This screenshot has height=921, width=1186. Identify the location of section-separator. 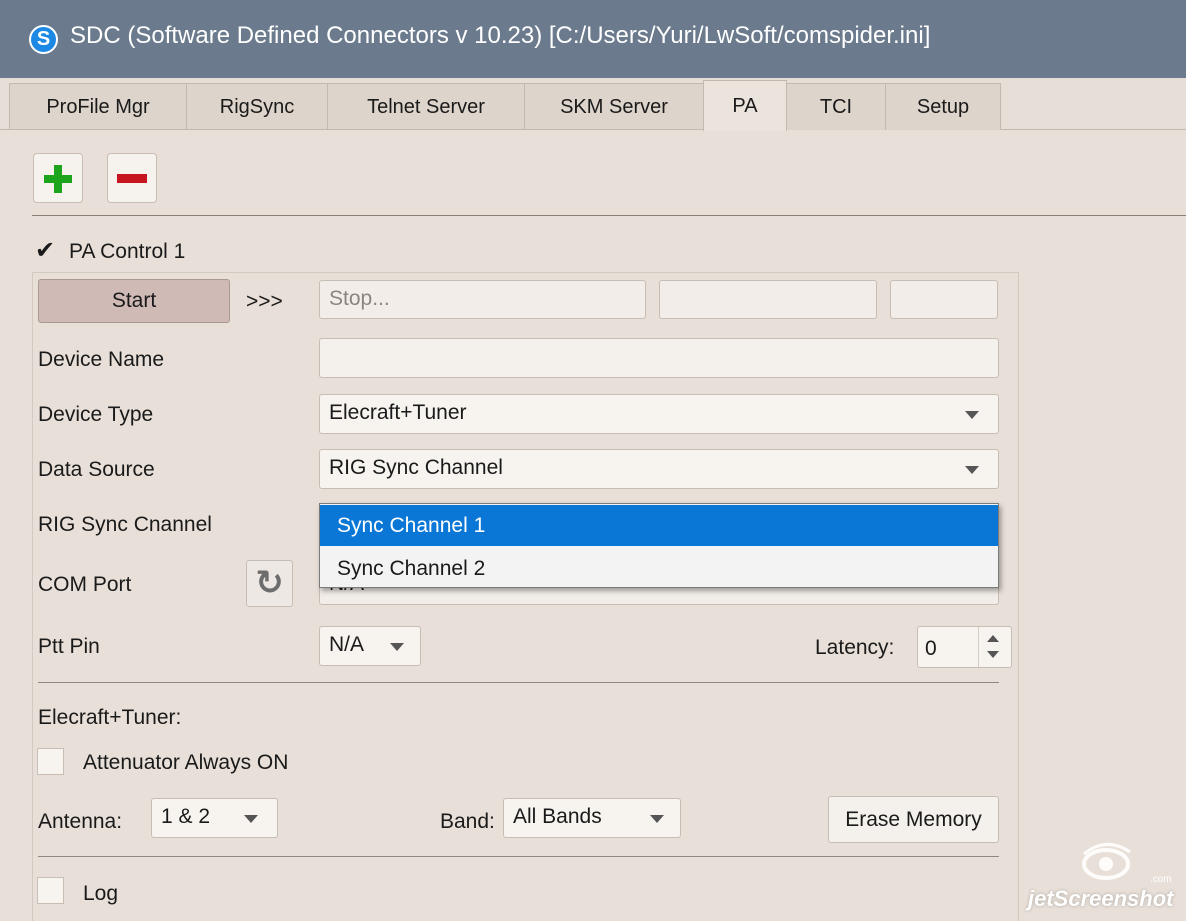
(518, 682).